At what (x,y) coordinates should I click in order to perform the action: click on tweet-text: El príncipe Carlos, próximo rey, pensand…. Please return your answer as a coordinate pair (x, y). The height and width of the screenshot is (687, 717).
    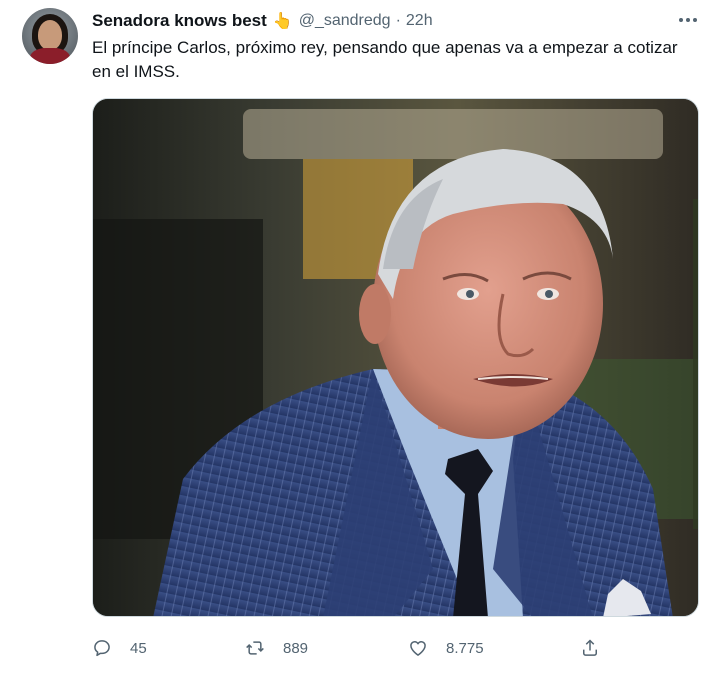
    Looking at the image, I should click on (385, 59).